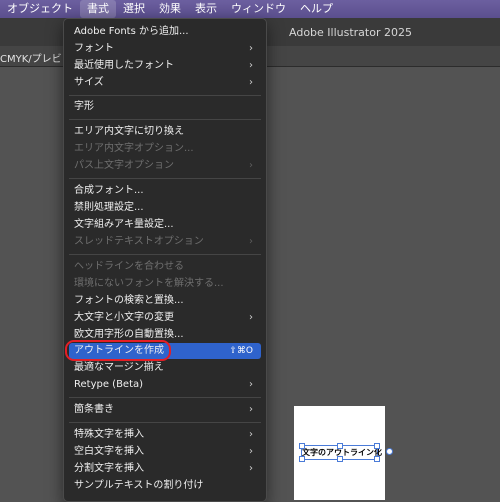  I want to click on text-thread-port, so click(389, 451).